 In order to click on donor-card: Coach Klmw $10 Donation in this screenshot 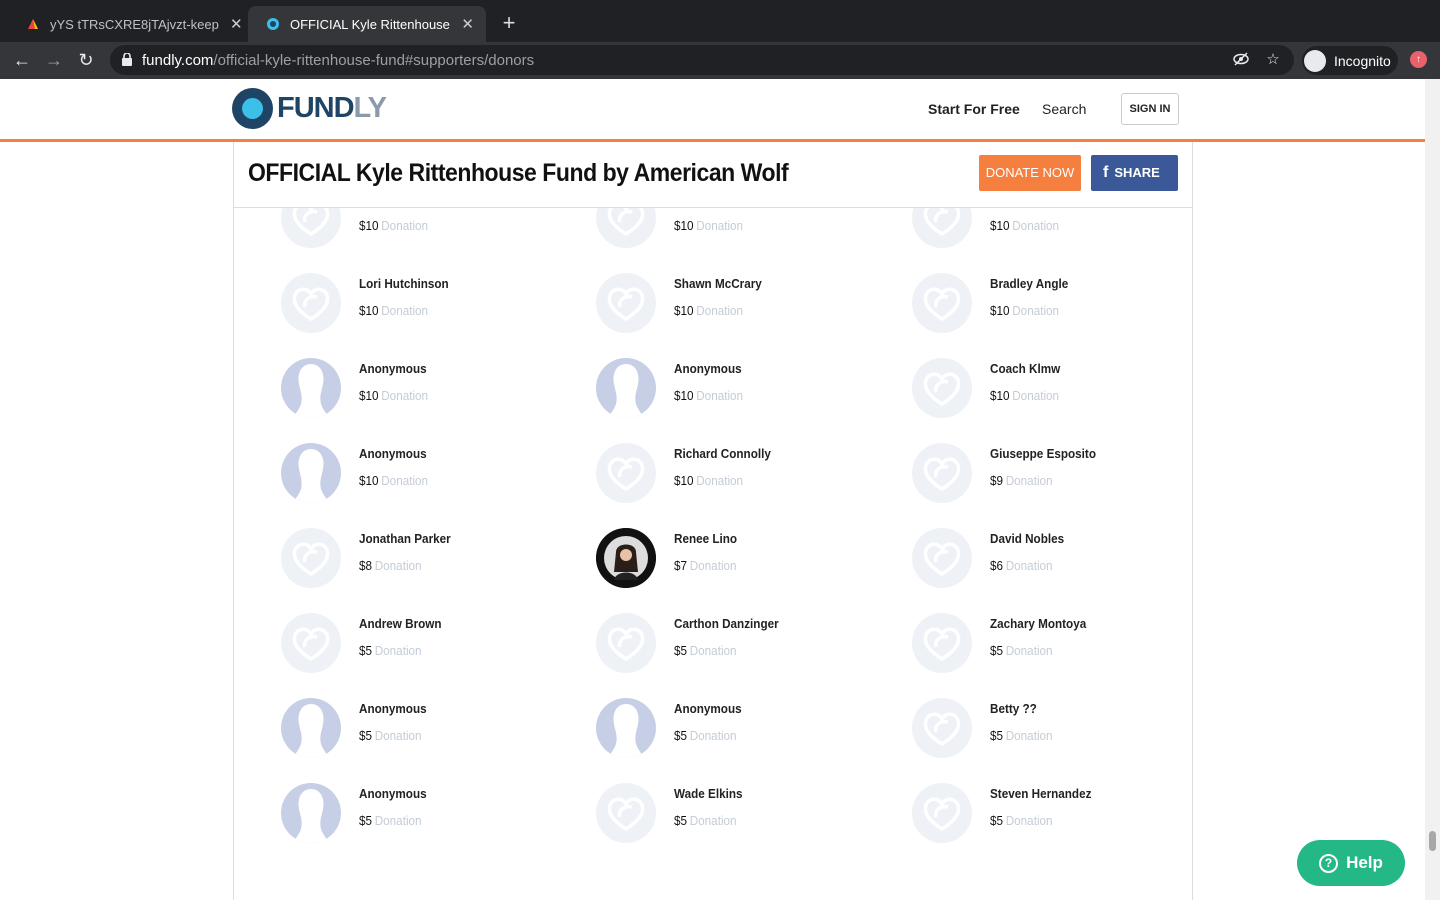, I will do `click(1052, 398)`.